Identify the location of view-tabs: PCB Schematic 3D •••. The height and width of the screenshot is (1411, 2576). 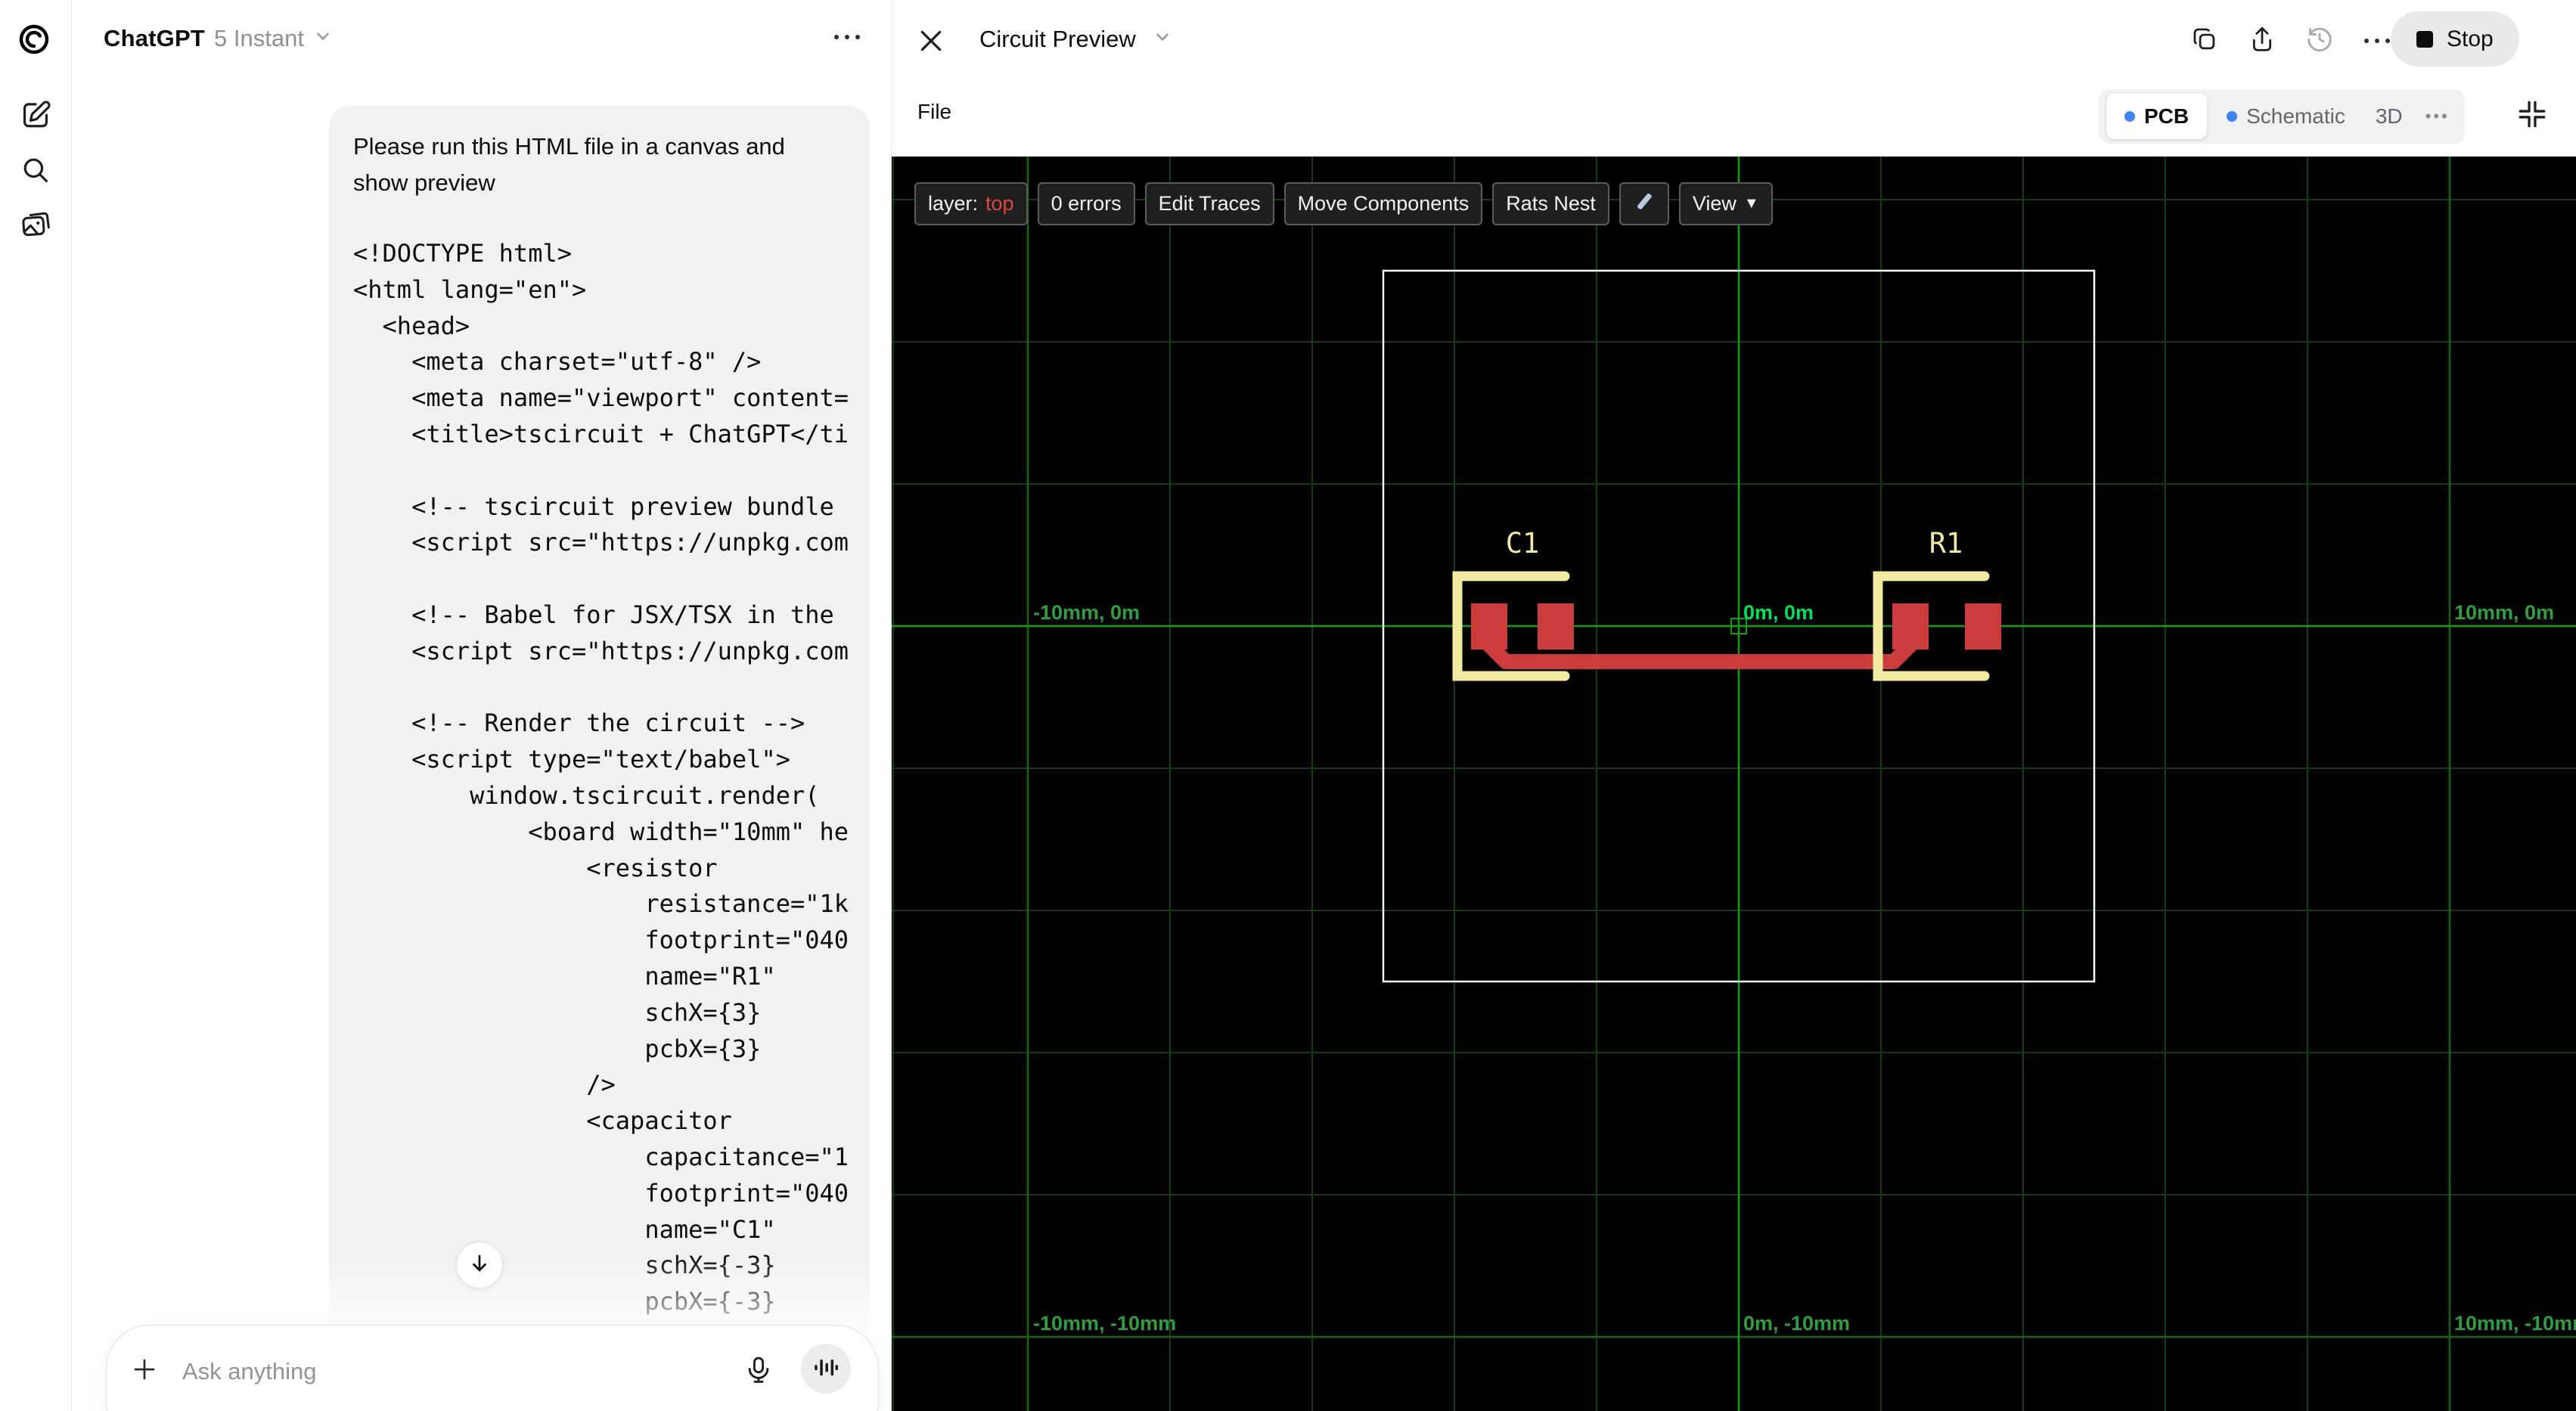
(2282, 116).